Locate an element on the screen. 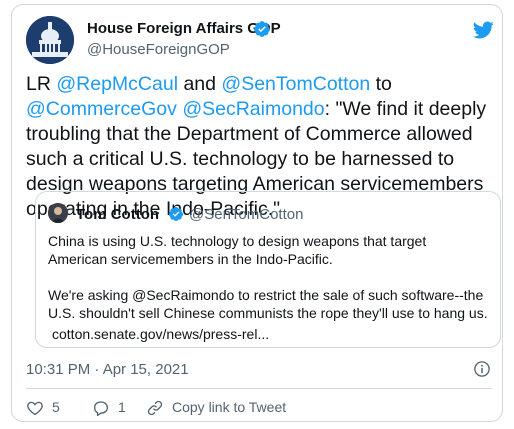 Image resolution: width=514 pixels, height=429 pixels. tweet-timestamp: 10:31 PM · Apr 15, 2021 is located at coordinates (107, 369).